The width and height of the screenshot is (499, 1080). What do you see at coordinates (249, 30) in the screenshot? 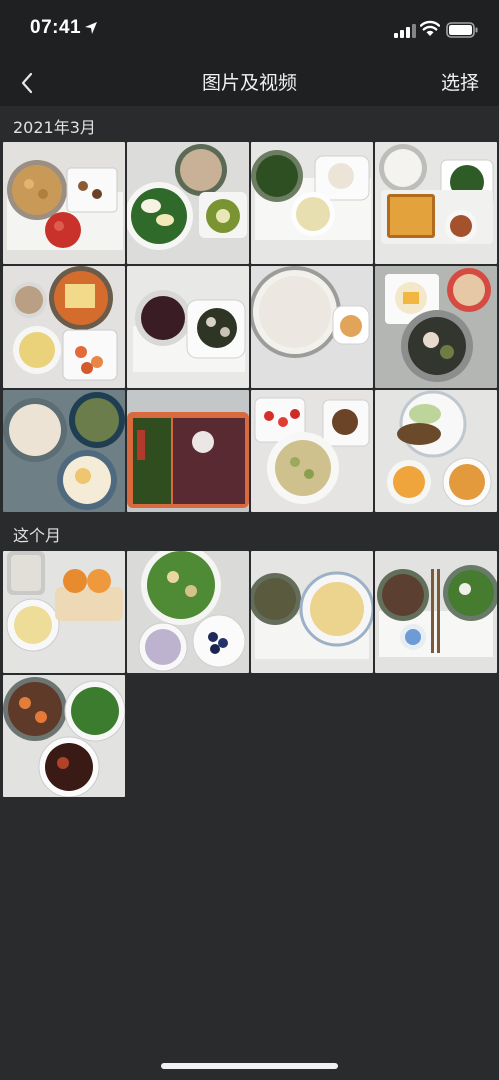
I see `status-bar: 07:41` at bounding box center [249, 30].